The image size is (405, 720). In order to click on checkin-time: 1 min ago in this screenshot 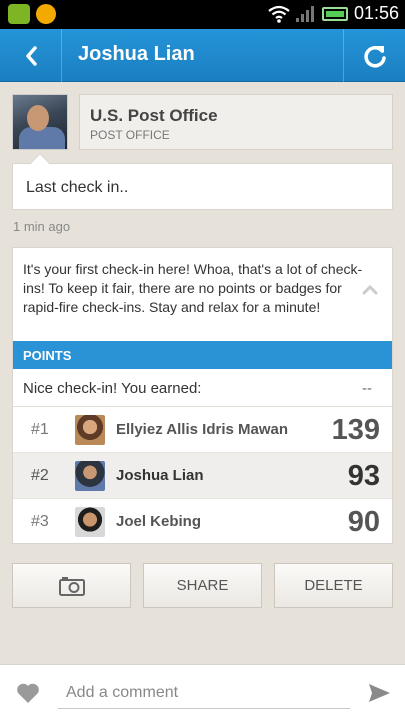, I will do `click(42, 226)`.